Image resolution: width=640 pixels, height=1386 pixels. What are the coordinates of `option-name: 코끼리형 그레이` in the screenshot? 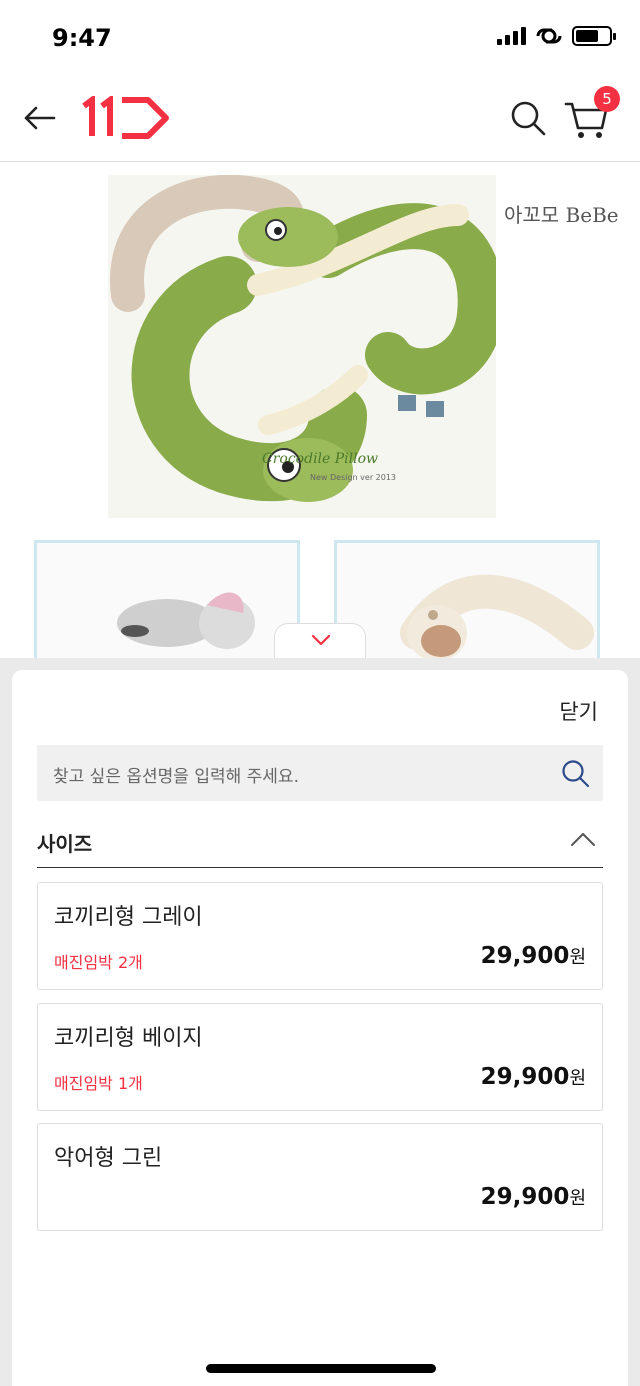 It's located at (128, 917).